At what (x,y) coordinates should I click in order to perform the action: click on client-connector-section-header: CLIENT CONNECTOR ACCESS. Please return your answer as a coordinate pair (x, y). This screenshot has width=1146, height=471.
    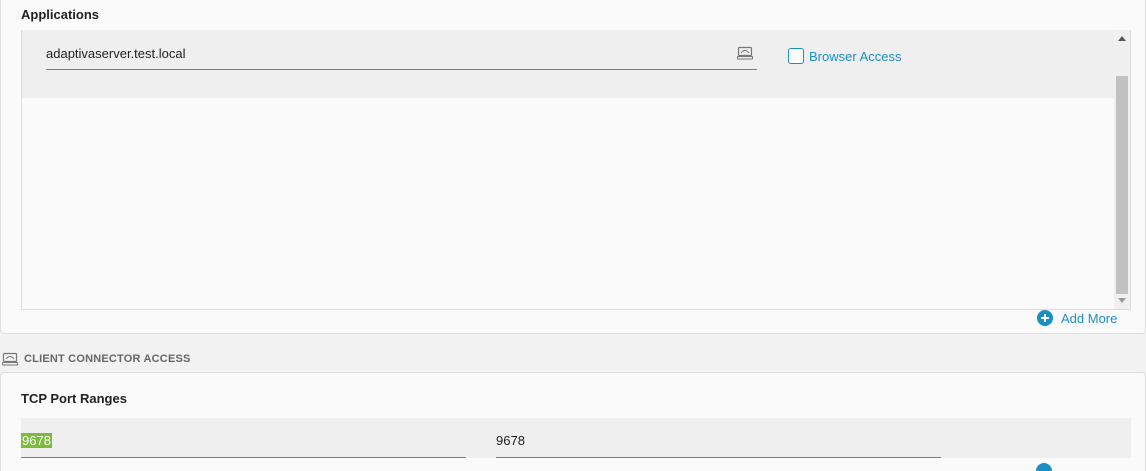
    Looking at the image, I should click on (96, 359).